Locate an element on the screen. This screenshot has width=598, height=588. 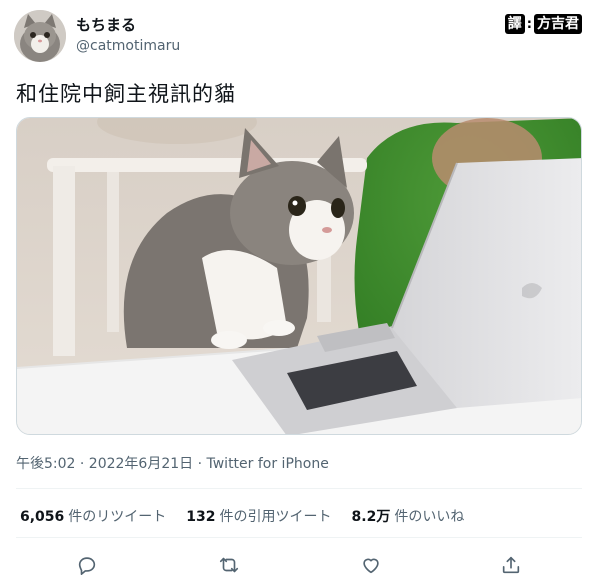
like-icon is located at coordinates (371, 566).